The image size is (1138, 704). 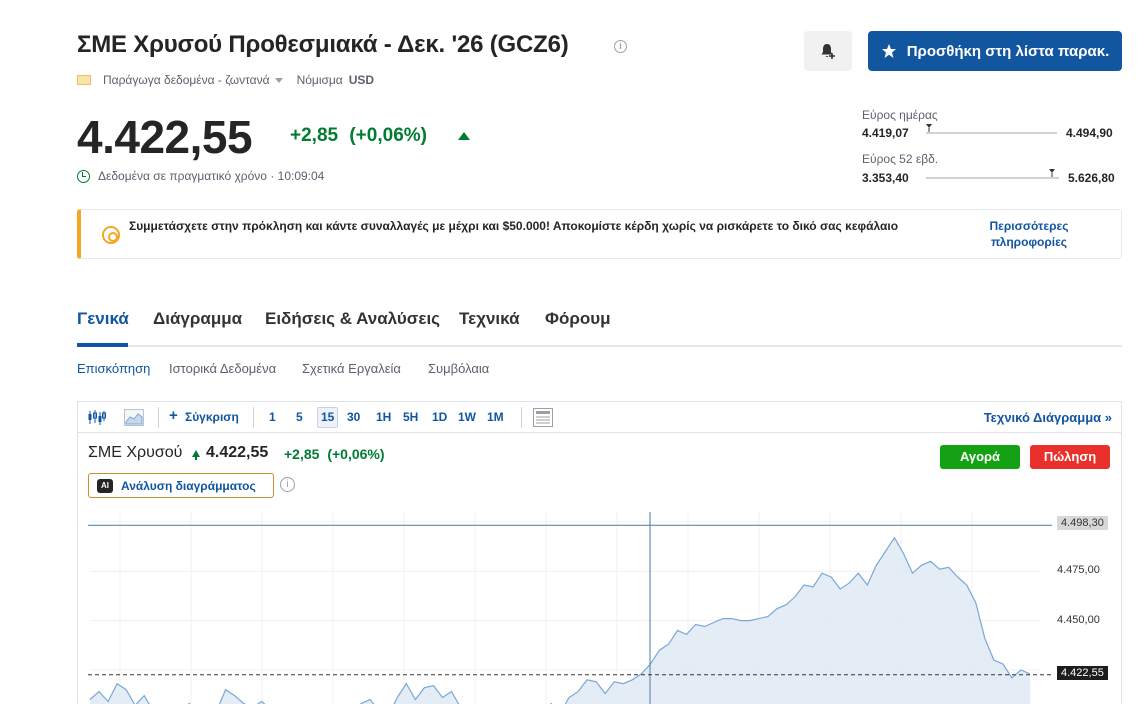 I want to click on realtime-status: Δεδομένα σε πραγματικό χρόνο · 10:09:04, so click(x=200, y=176).